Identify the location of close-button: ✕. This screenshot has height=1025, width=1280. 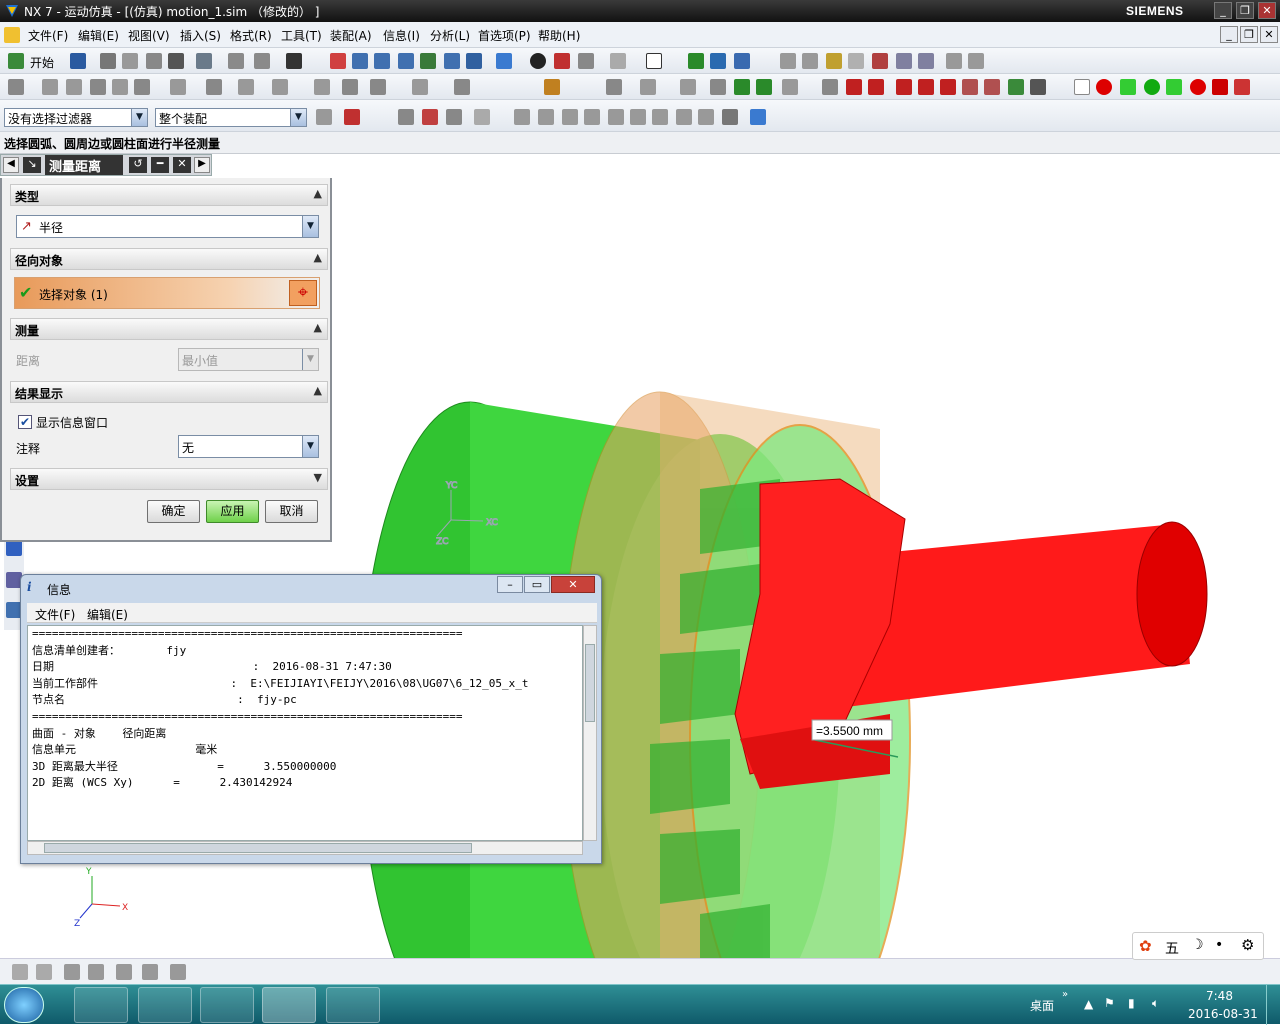
(1267, 10).